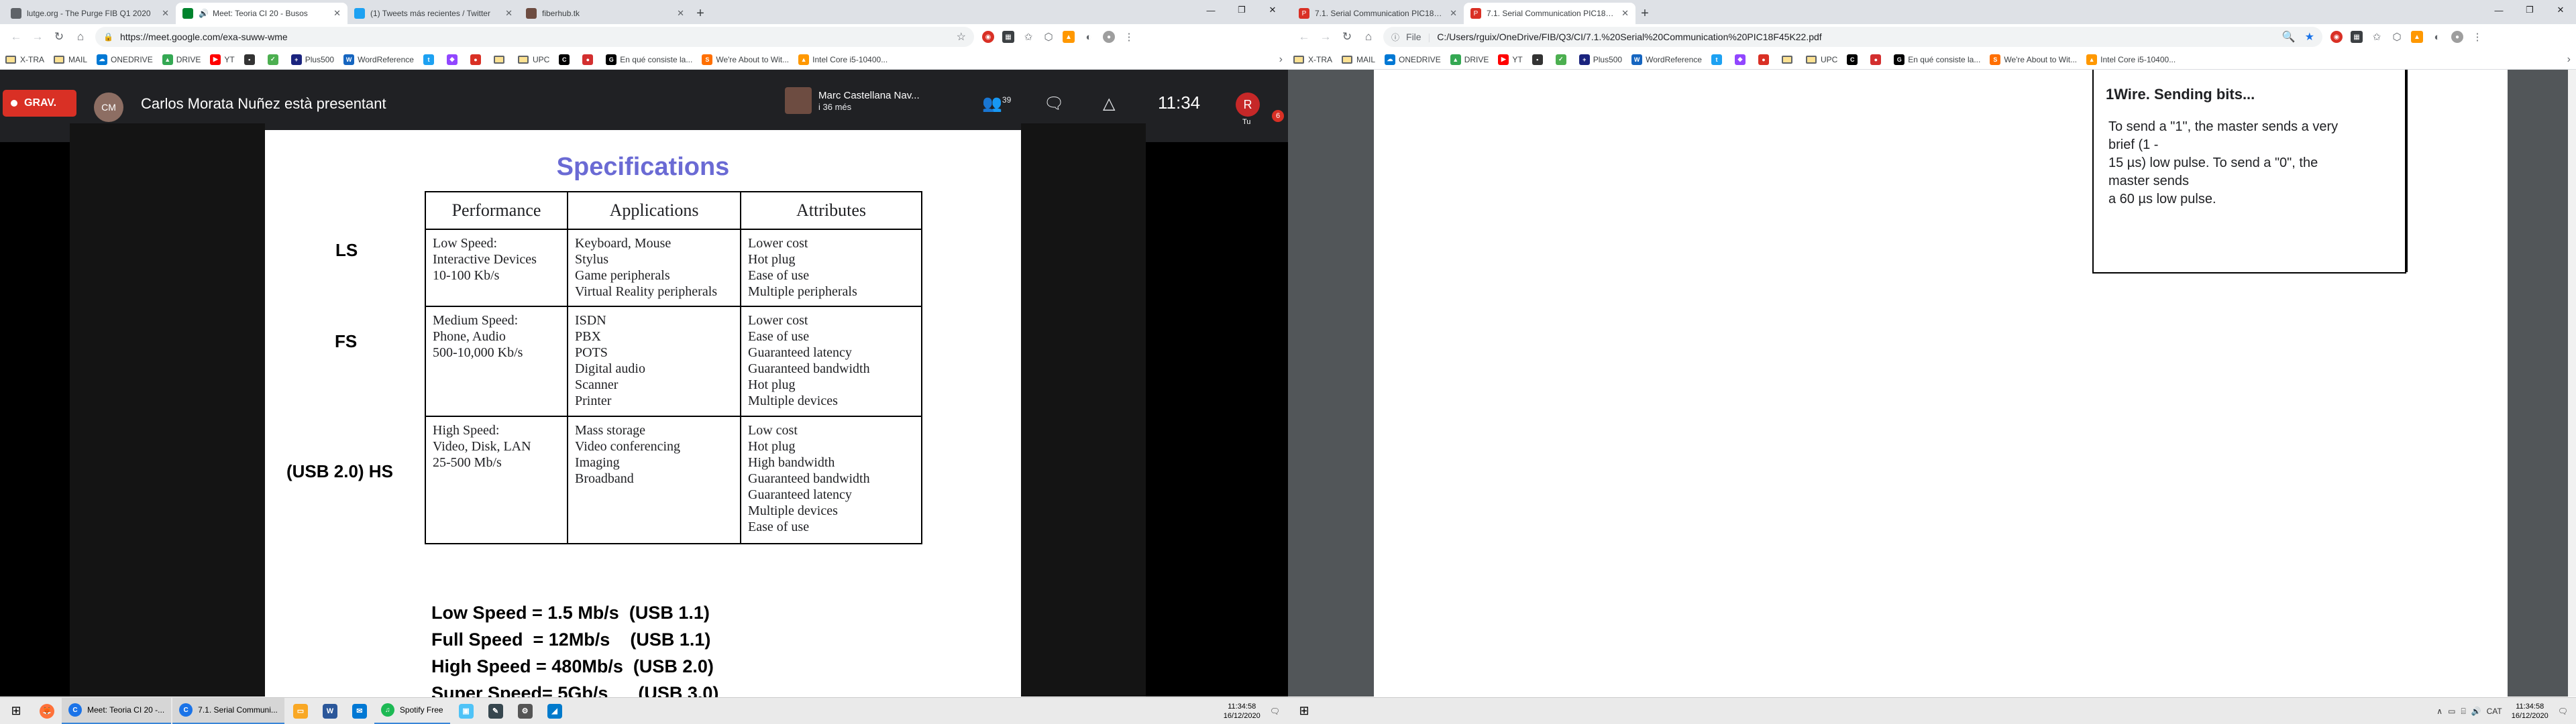  Describe the element at coordinates (852, 100) in the screenshot. I see `participant-tile: Marc Castellana Nav... i 36 més` at that location.